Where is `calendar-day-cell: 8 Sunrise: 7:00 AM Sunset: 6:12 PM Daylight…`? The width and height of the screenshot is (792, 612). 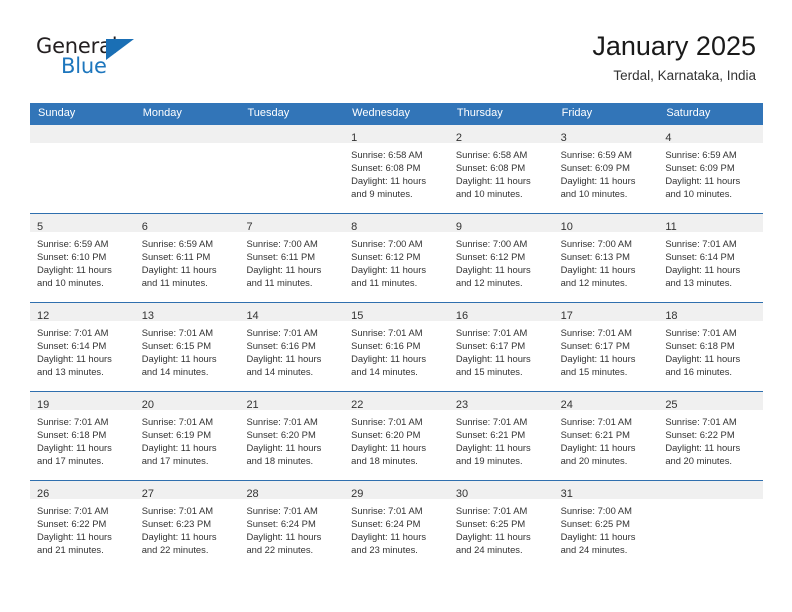
calendar-day-cell: 8 Sunrise: 7:00 AM Sunset: 6:12 PM Daylight… is located at coordinates (396, 258).